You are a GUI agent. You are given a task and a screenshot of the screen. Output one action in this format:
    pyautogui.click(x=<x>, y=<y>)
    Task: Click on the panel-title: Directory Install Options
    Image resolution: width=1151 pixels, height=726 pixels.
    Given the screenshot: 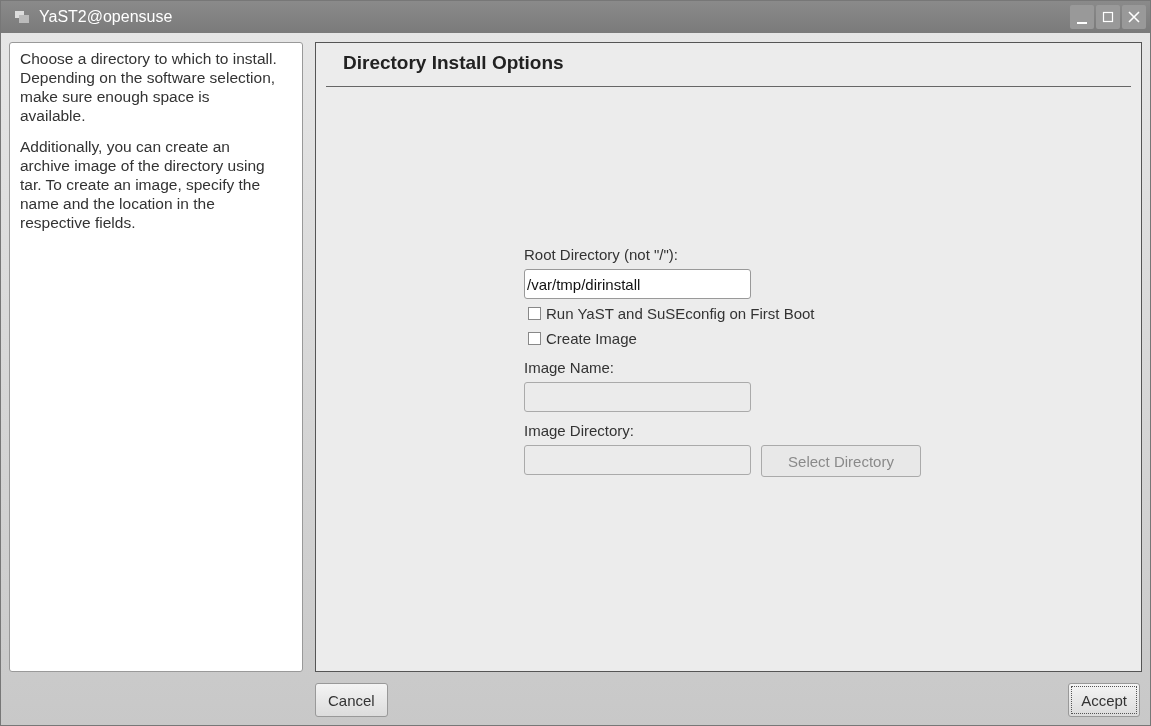 What is the action you would take?
    pyautogui.click(x=454, y=63)
    